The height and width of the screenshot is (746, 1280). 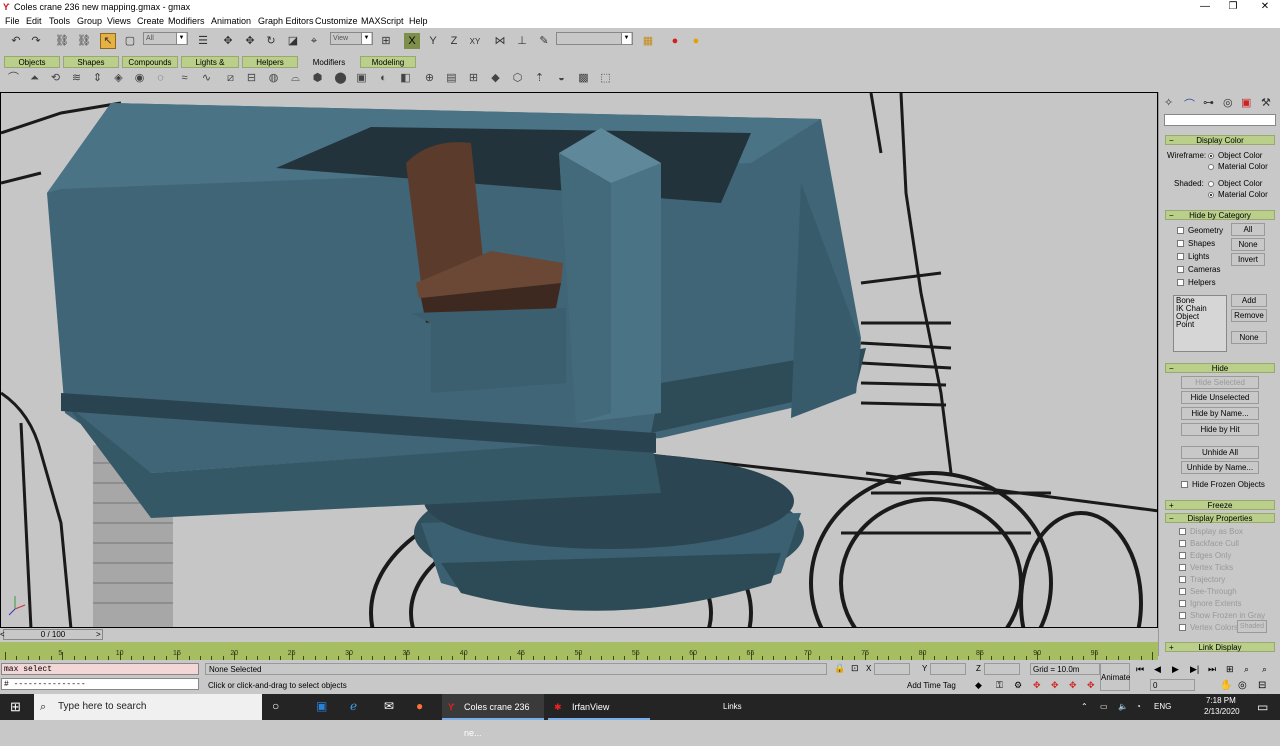 I want to click on tessellate-icon: ⬚, so click(x=605, y=78).